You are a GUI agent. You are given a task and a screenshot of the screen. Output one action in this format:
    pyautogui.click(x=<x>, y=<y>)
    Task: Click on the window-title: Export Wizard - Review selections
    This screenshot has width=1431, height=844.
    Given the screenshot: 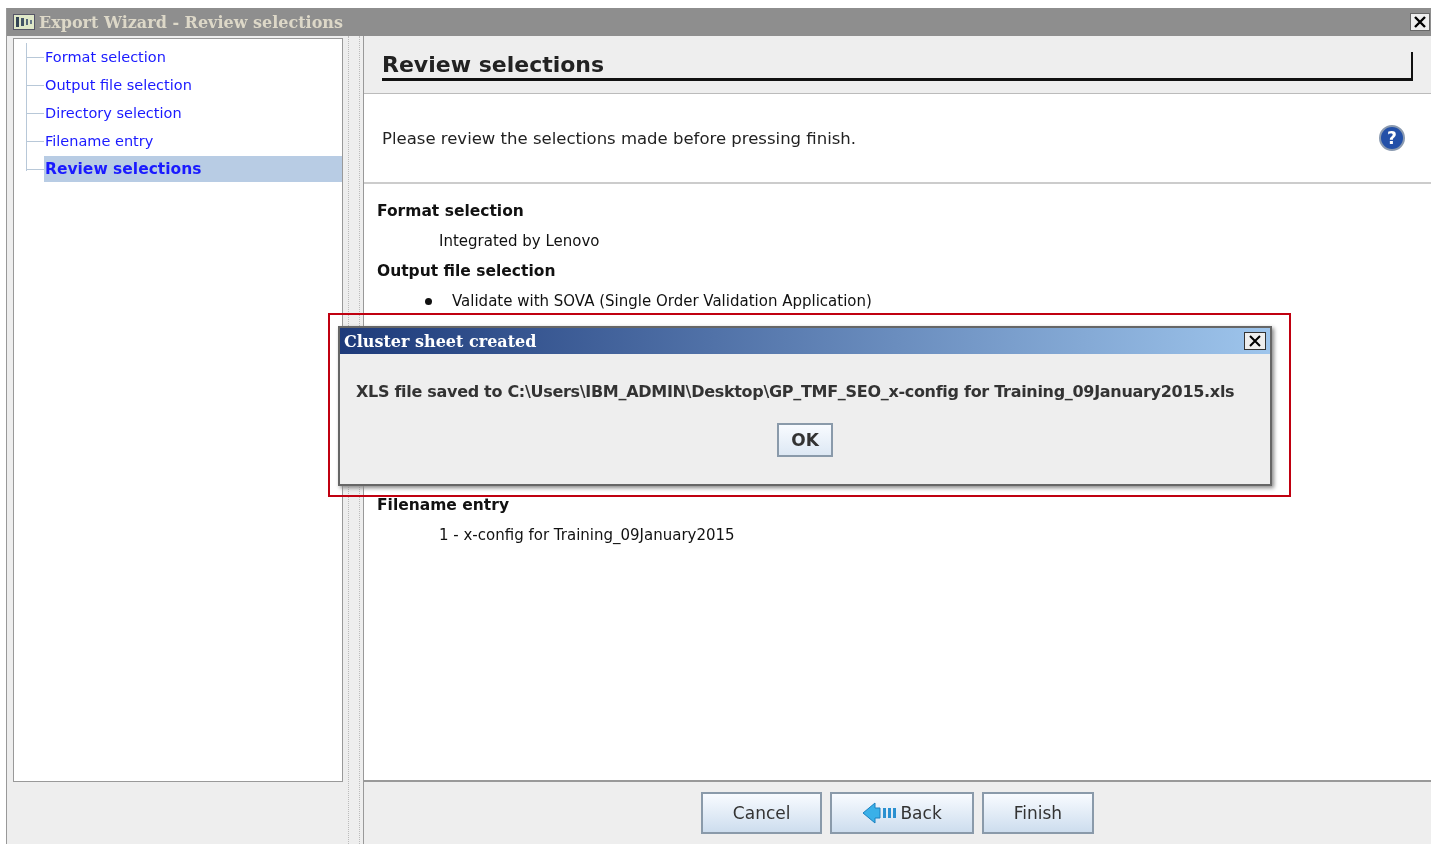 What is the action you would take?
    pyautogui.click(x=191, y=22)
    